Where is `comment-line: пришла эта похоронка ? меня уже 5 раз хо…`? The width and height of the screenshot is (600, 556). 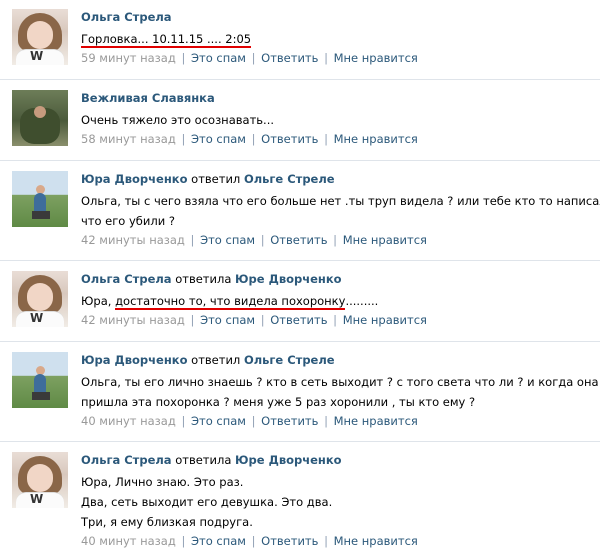 comment-line: пришла эта похоронка ? меня уже 5 раз хо… is located at coordinates (278, 402).